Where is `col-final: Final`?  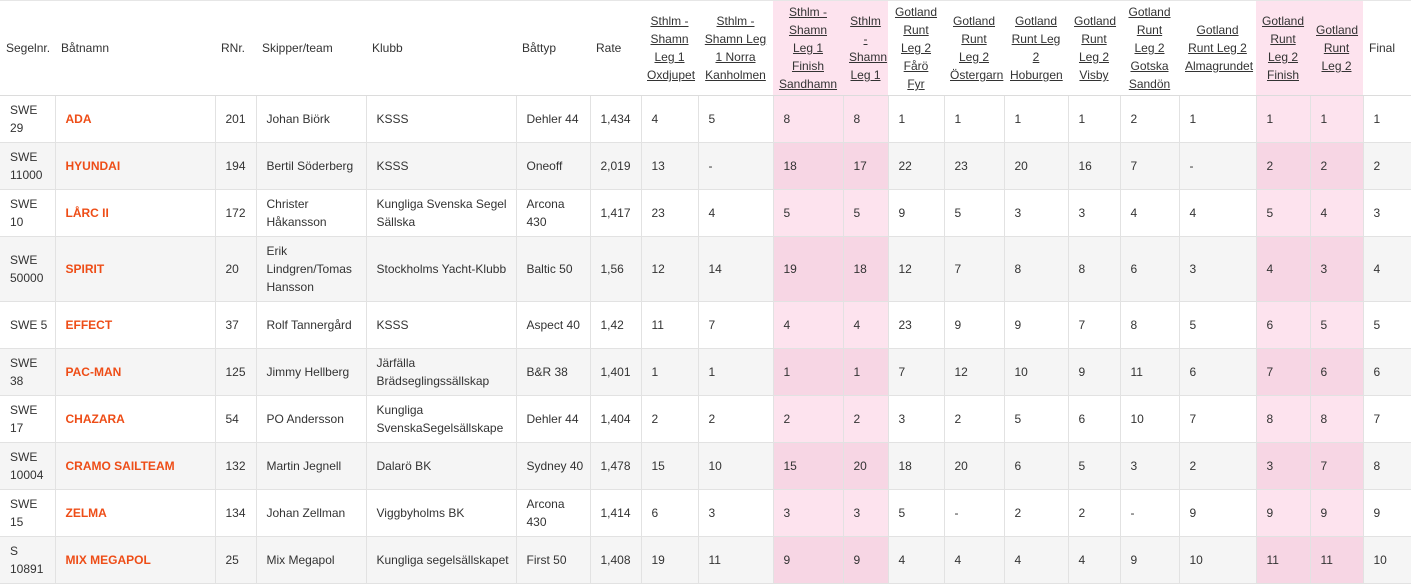 col-final: Final is located at coordinates (1387, 48).